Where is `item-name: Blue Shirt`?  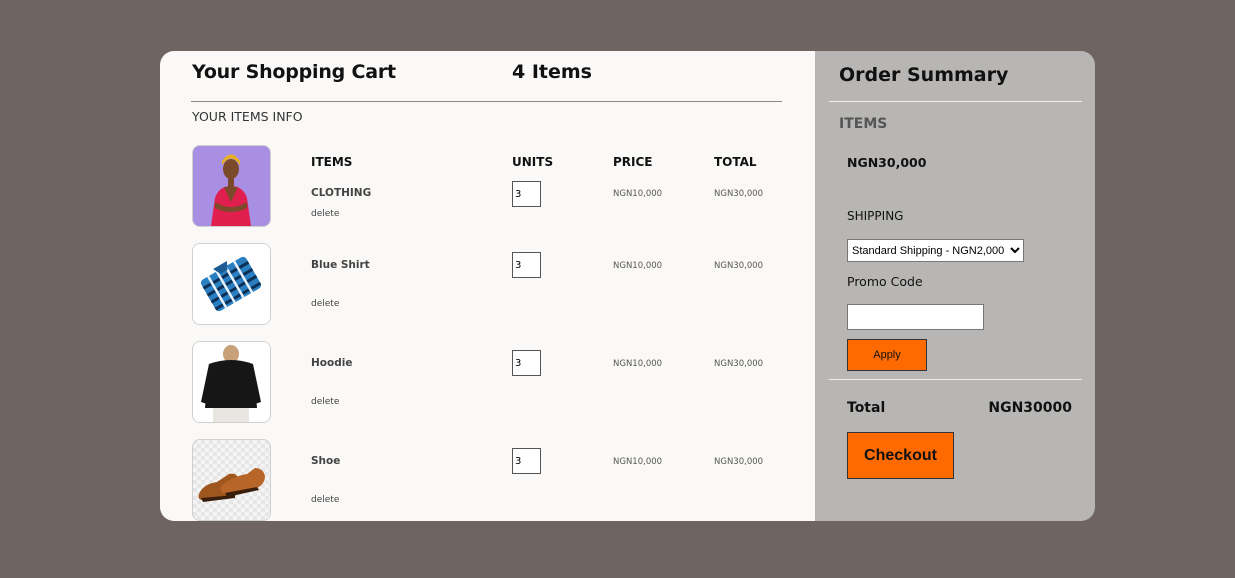 item-name: Blue Shirt is located at coordinates (340, 265).